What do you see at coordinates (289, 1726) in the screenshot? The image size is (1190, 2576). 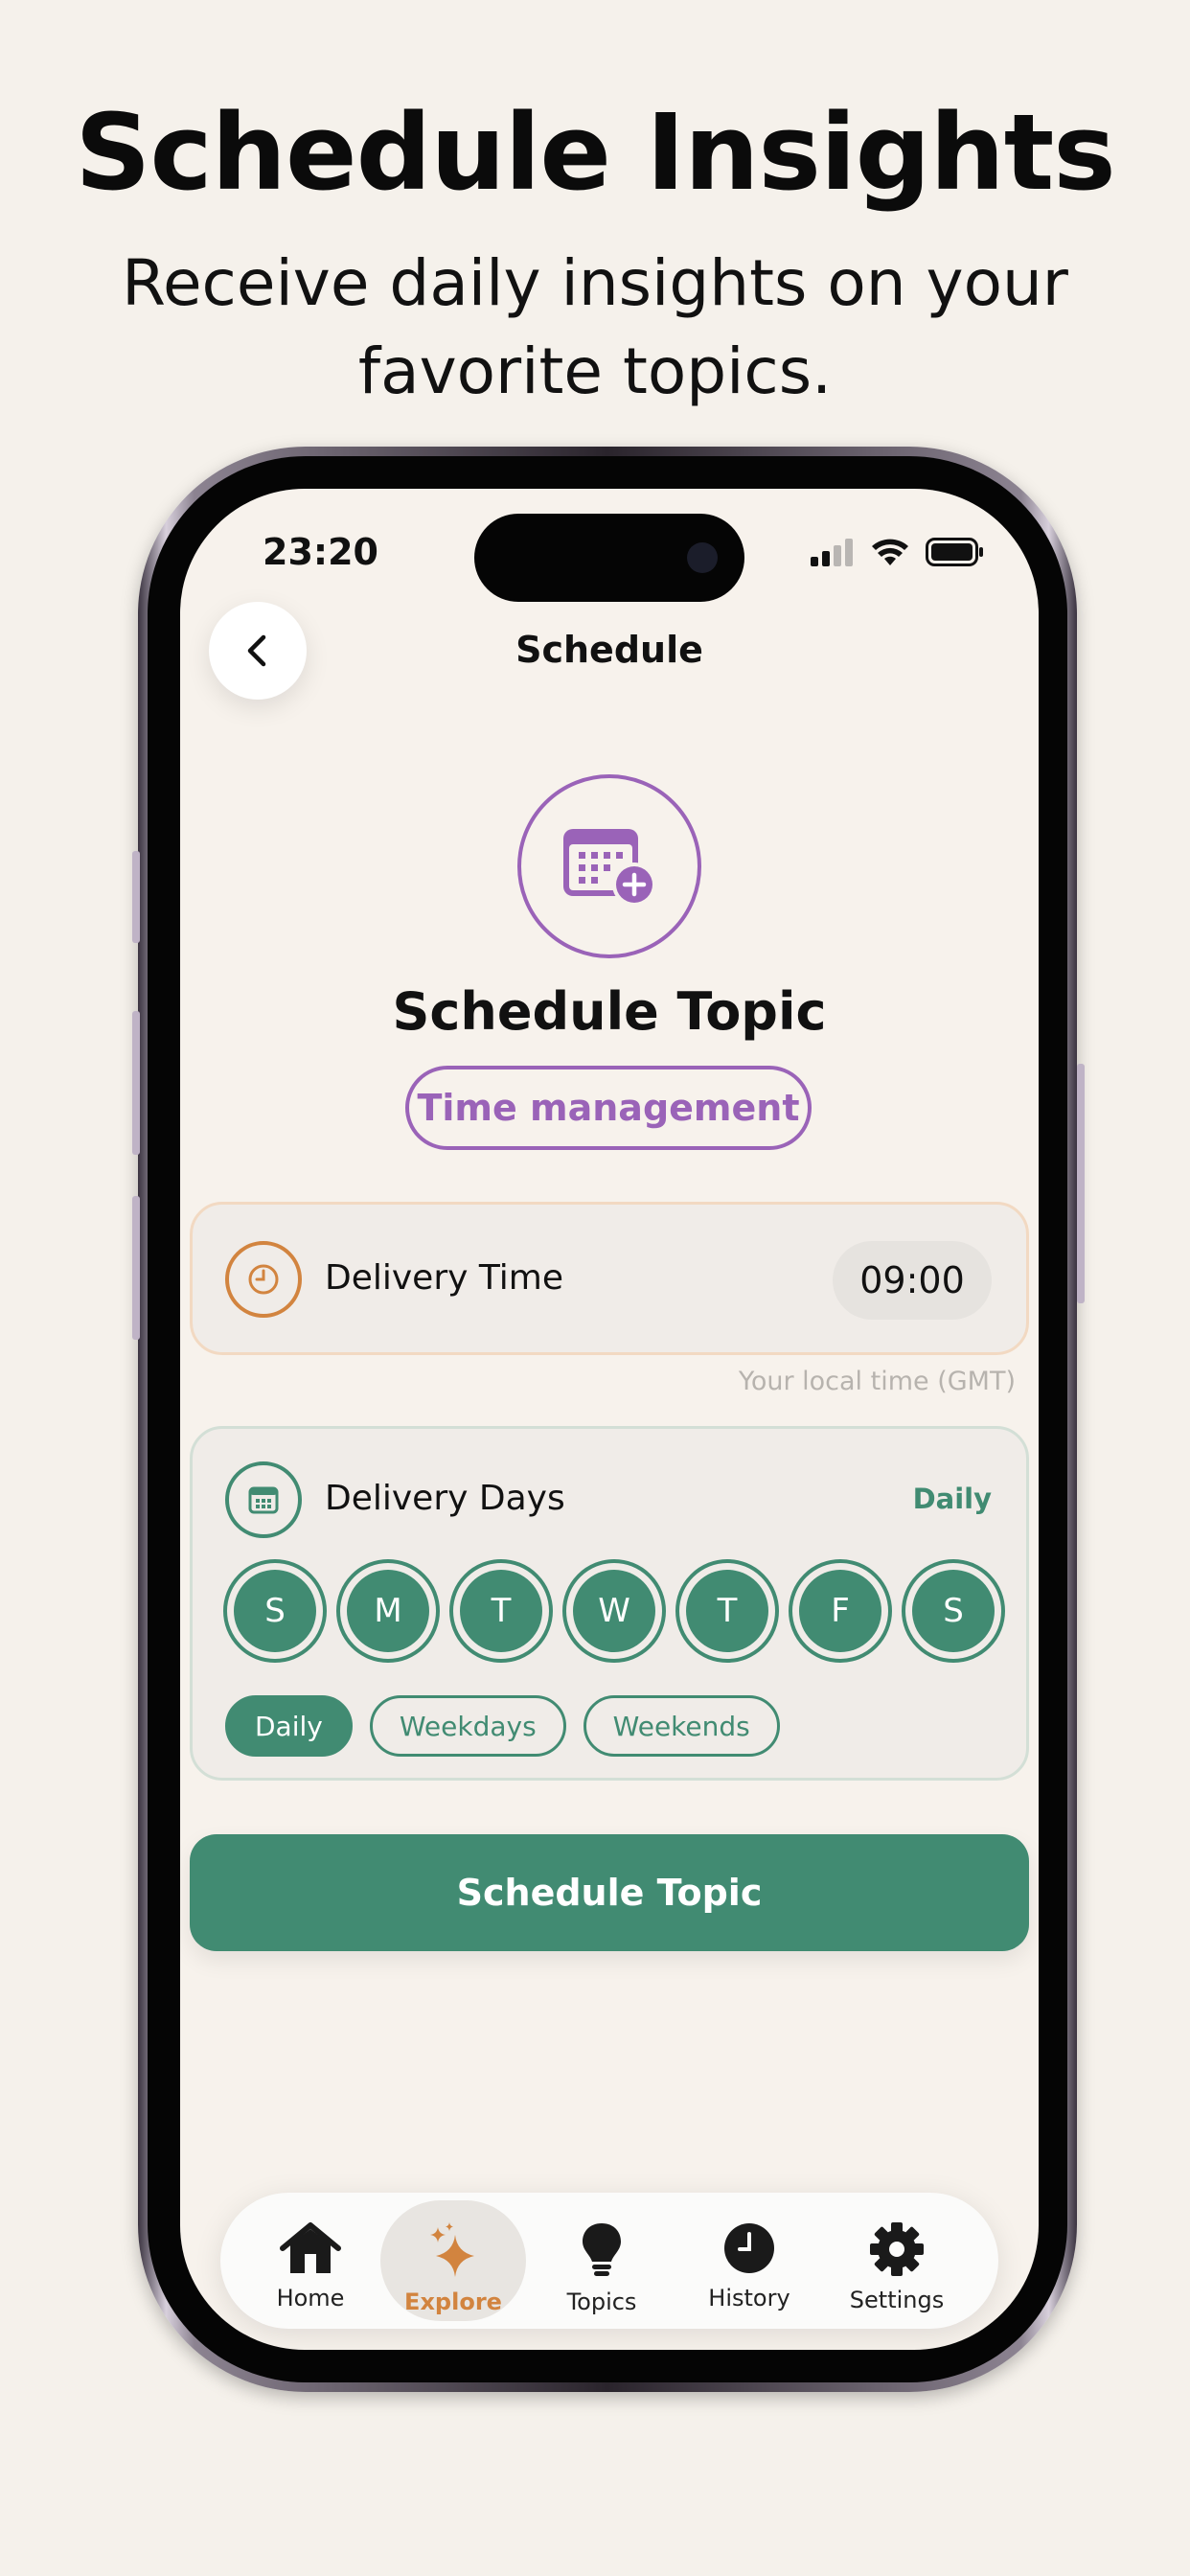 I see `preset-daily-button: Daily` at bounding box center [289, 1726].